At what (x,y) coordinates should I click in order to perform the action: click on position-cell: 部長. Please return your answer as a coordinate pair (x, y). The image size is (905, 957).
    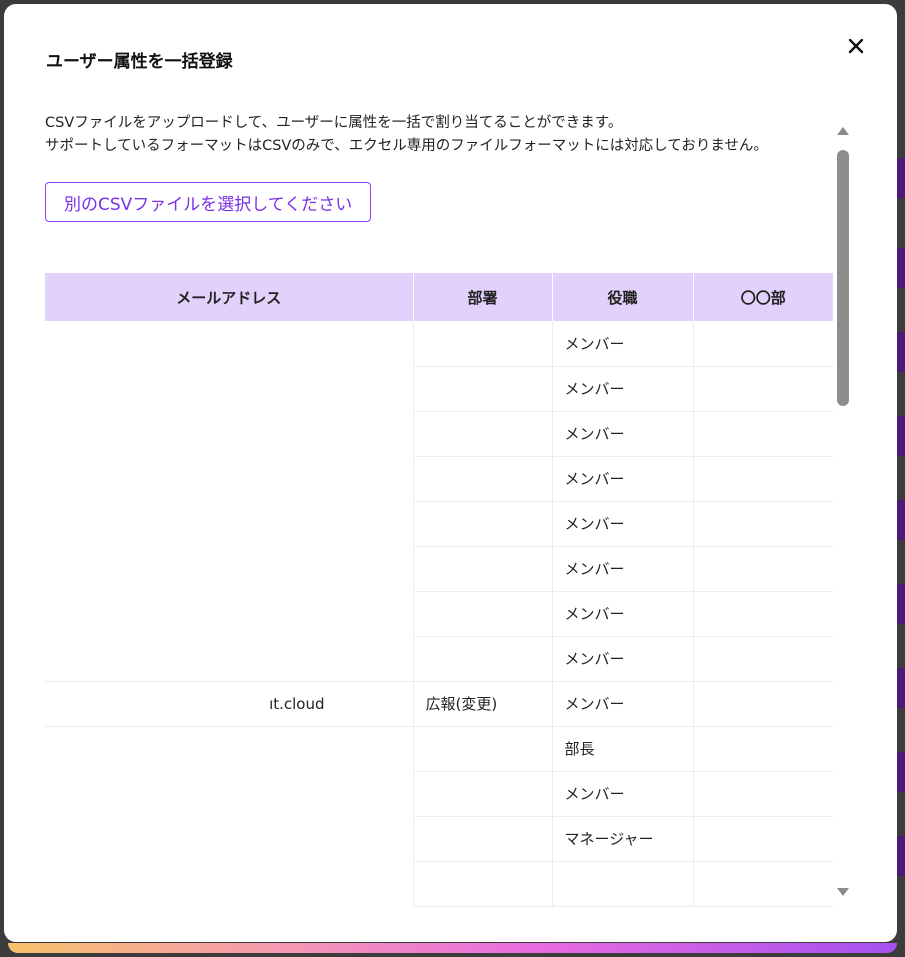
    Looking at the image, I should click on (623, 749).